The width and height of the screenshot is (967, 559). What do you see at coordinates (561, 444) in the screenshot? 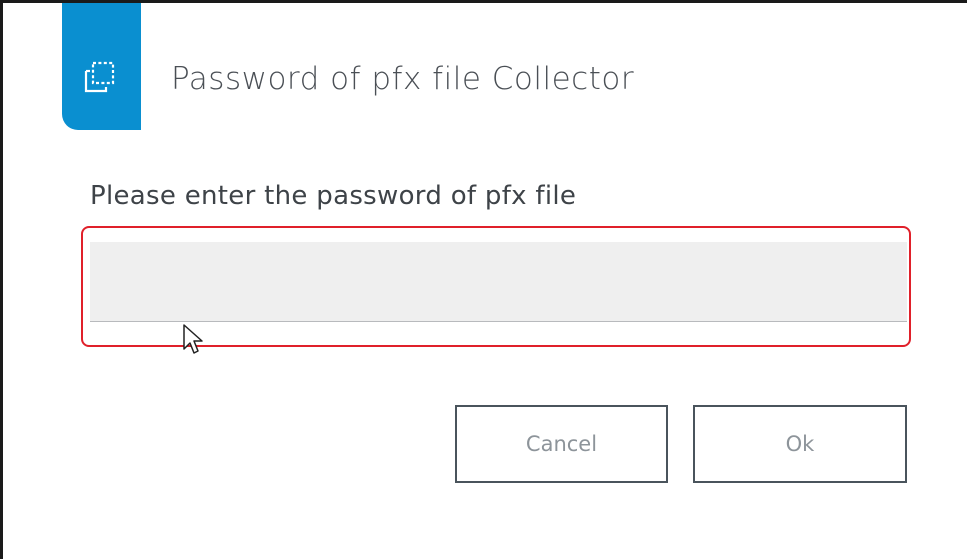
I see `cancel-button: Cancel` at bounding box center [561, 444].